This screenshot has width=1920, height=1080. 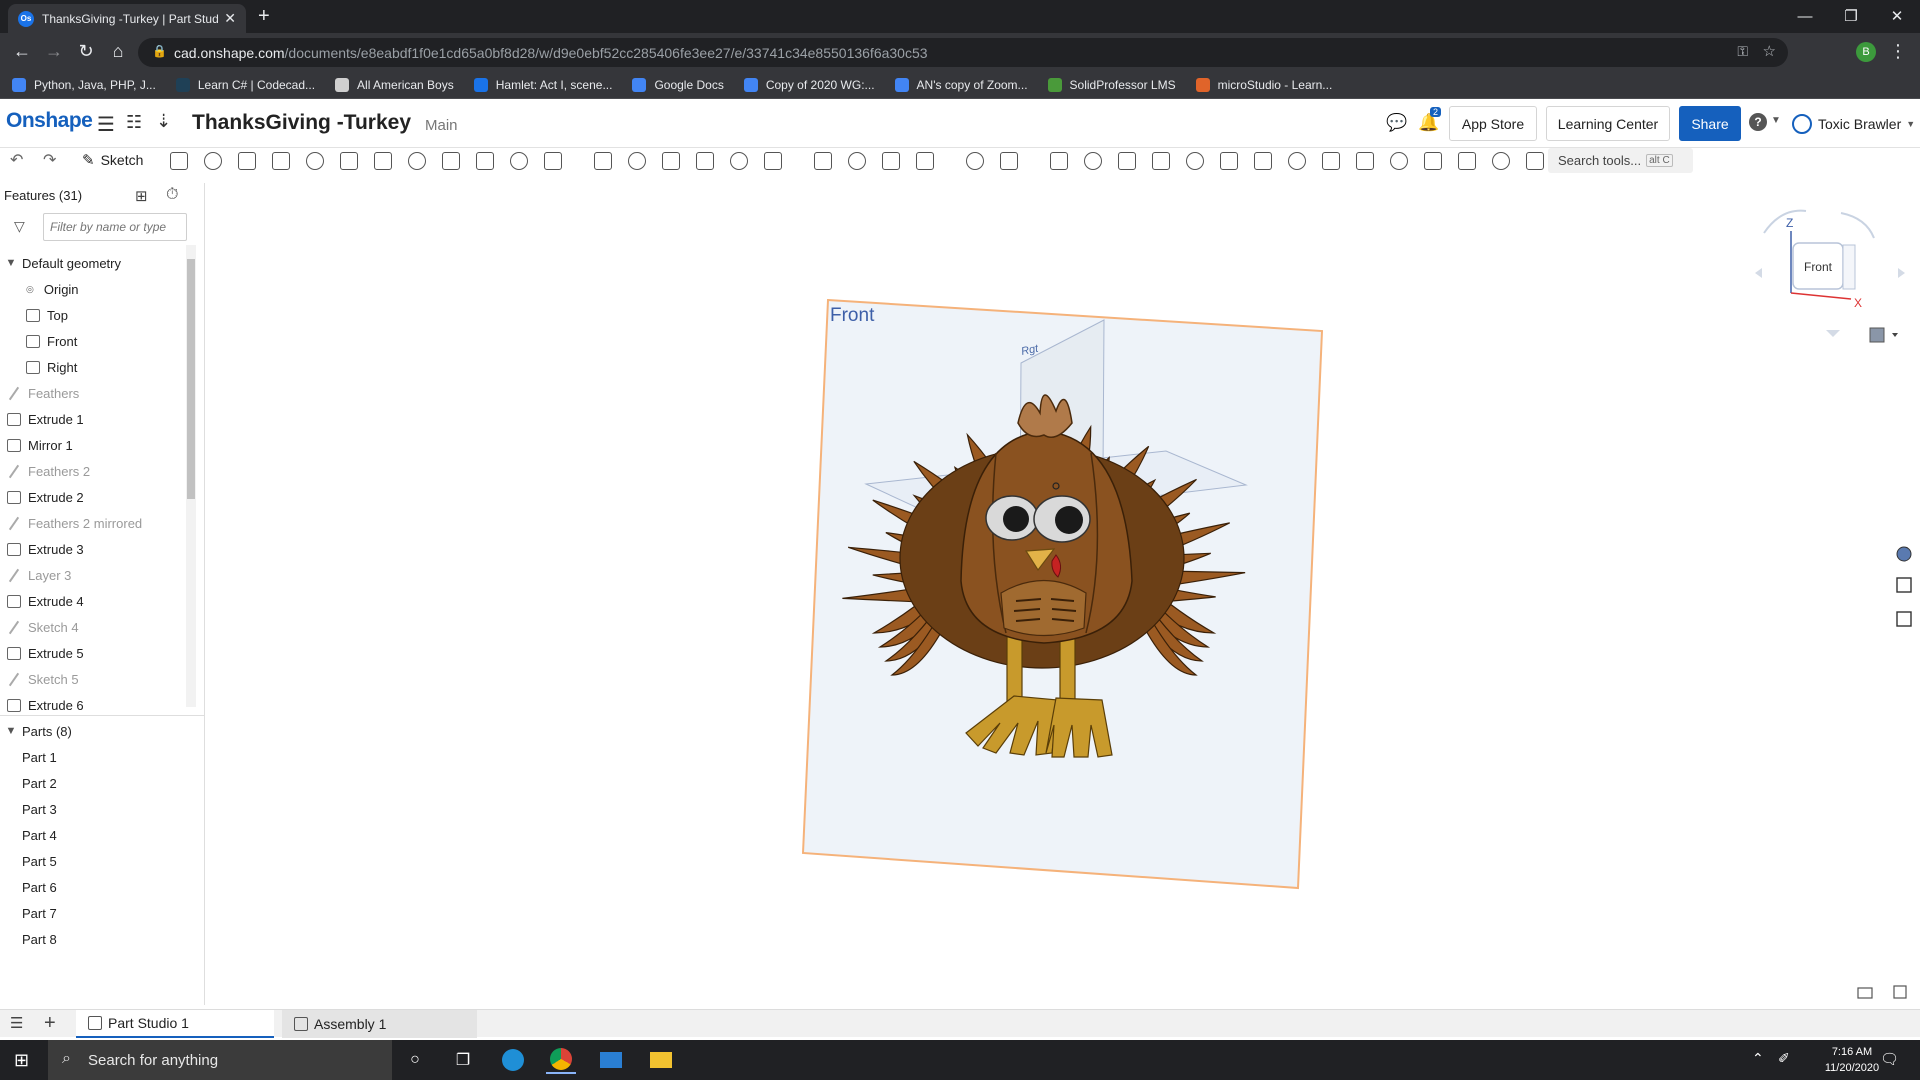 What do you see at coordinates (1127, 161) in the screenshot?
I see `curve-pattern-tool-icon` at bounding box center [1127, 161].